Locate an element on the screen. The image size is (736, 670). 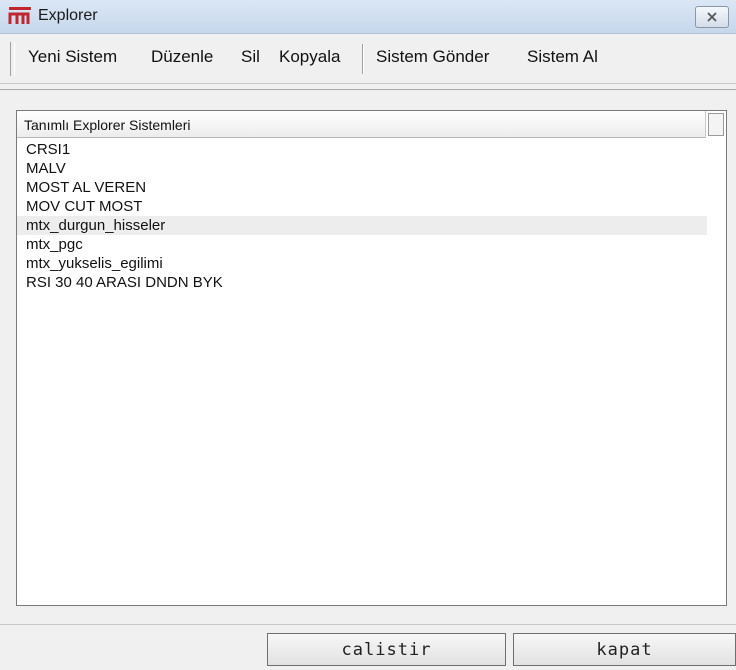
list-item-selected: mtx_durgun_hisseler is located at coordinates (362, 225).